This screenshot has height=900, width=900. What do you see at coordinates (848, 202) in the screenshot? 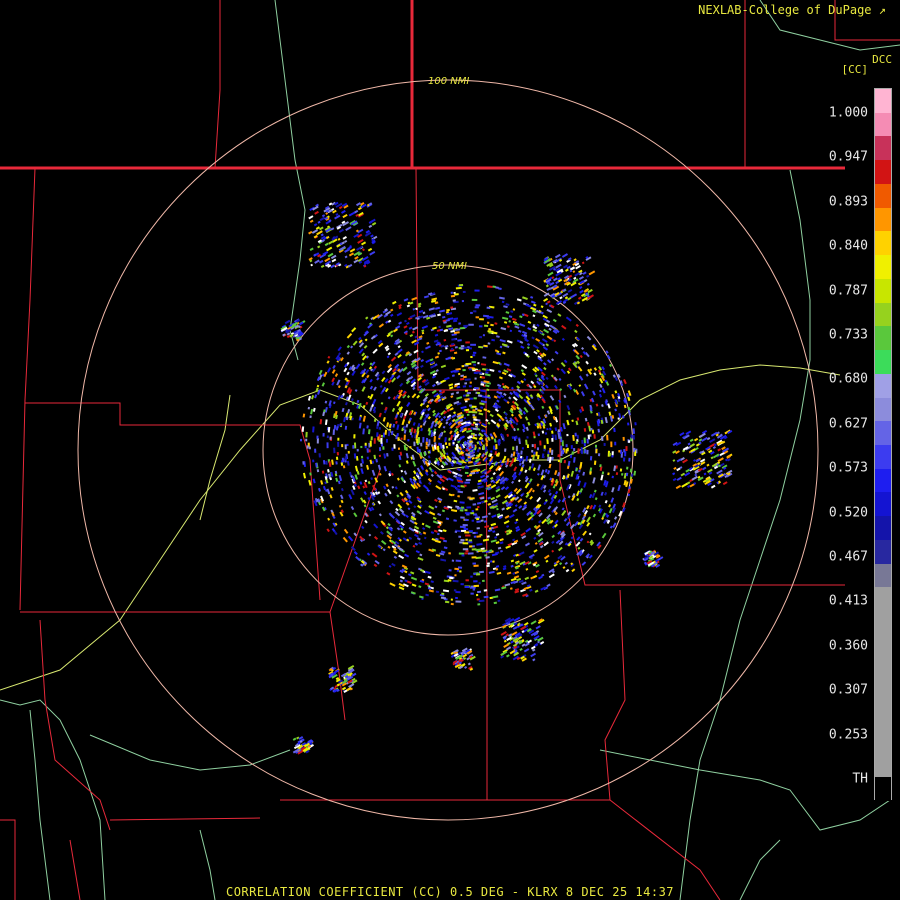
I see `scale-tick-label: 0.893` at bounding box center [848, 202].